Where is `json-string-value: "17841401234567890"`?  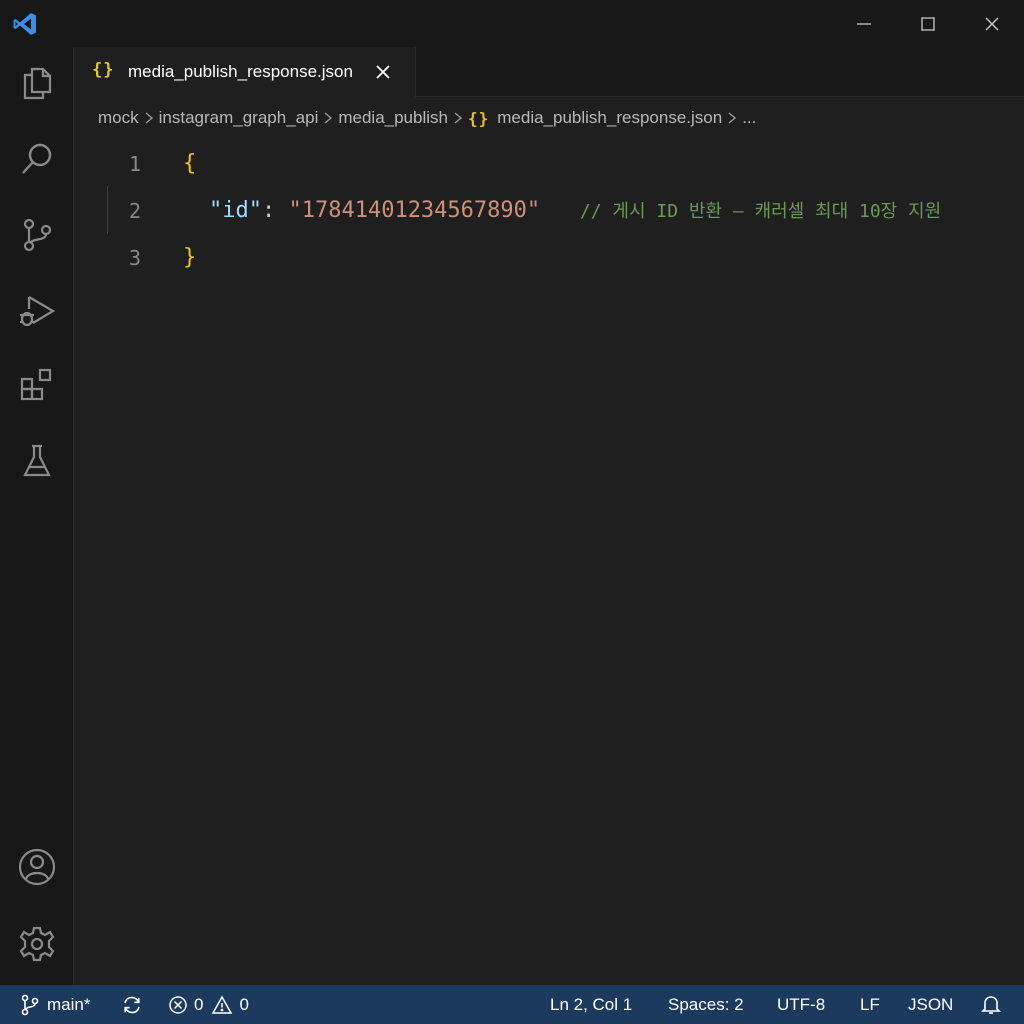 json-string-value: "17841401234567890" is located at coordinates (414, 210).